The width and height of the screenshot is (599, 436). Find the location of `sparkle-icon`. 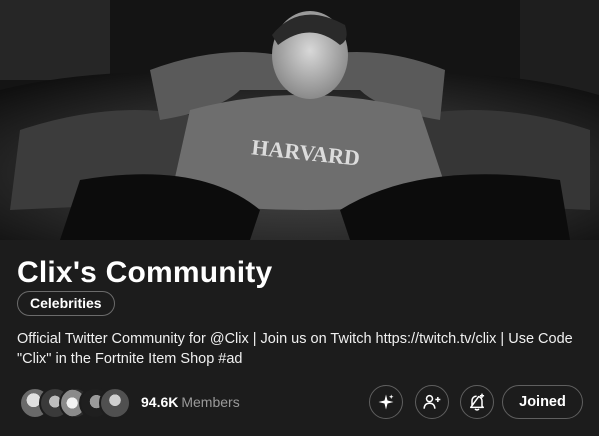

sparkle-icon is located at coordinates (386, 402).